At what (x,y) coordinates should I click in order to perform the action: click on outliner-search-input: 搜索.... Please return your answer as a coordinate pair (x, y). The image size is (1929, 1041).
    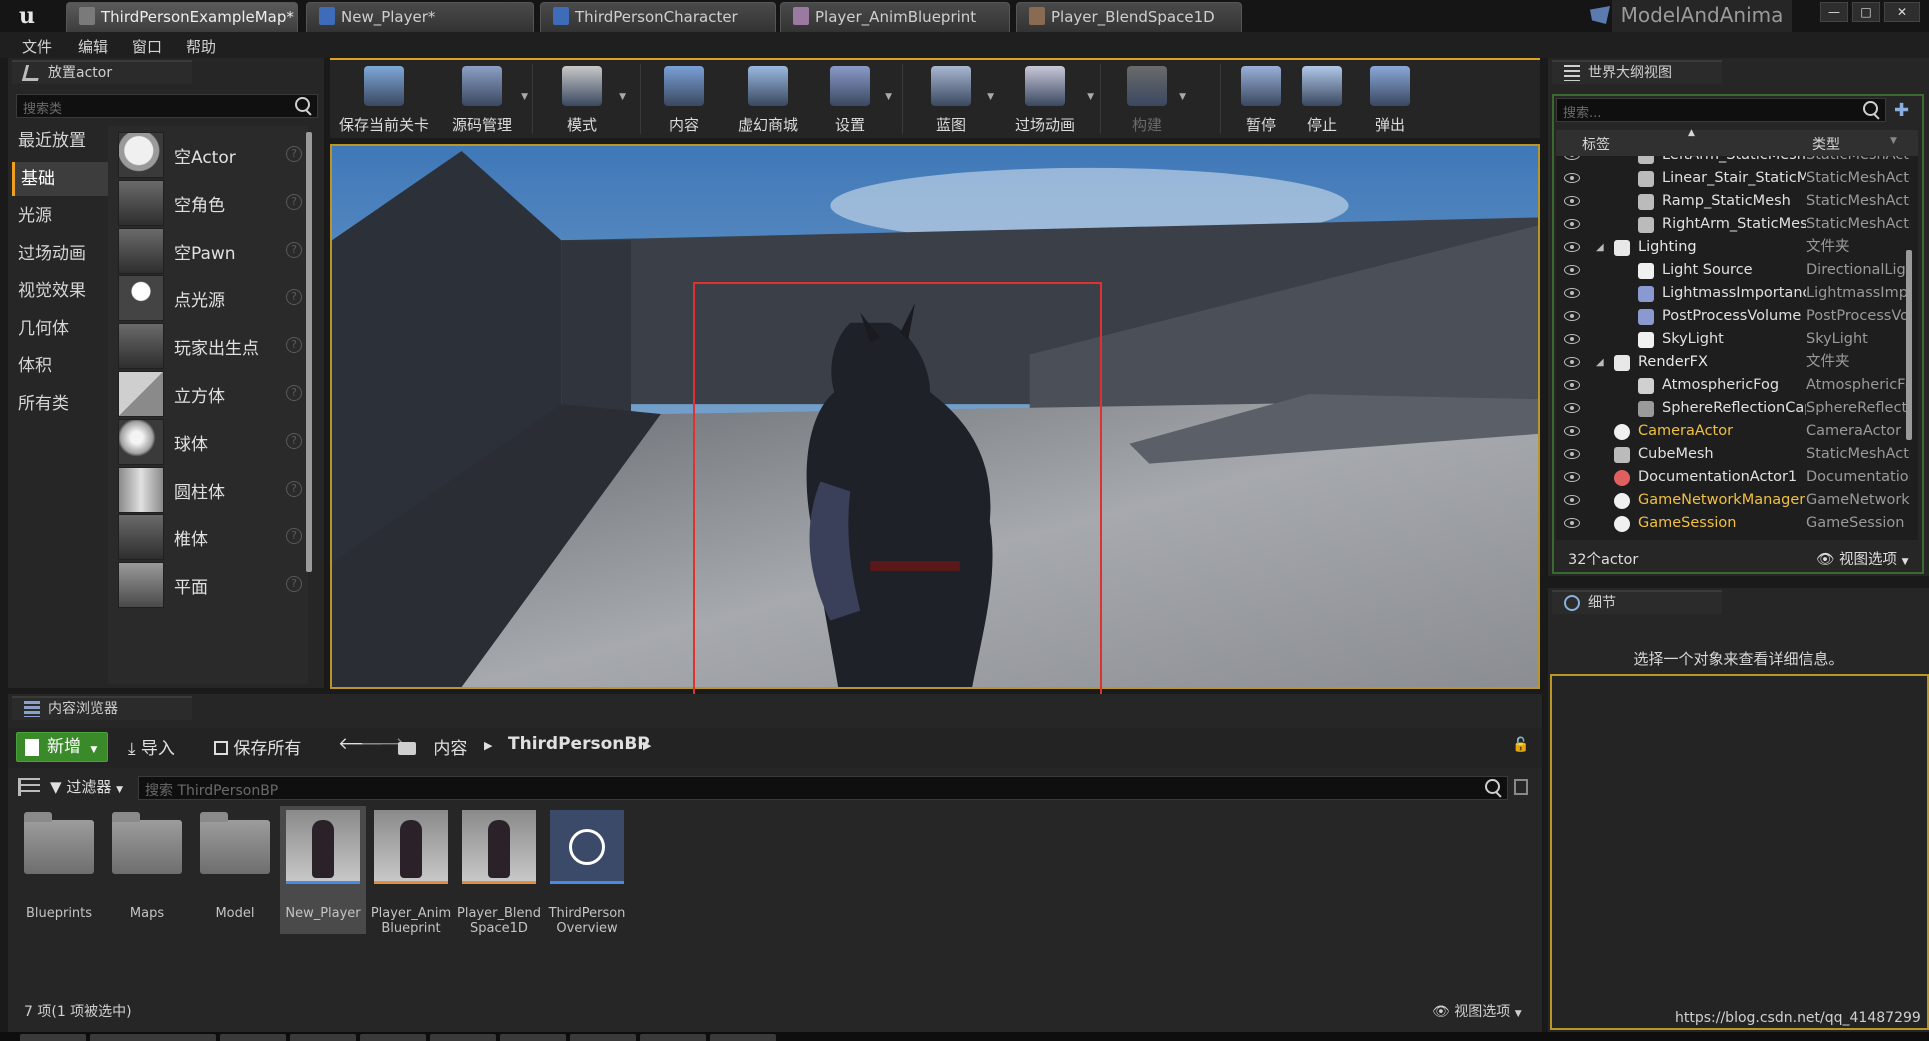
    Looking at the image, I should click on (1721, 110).